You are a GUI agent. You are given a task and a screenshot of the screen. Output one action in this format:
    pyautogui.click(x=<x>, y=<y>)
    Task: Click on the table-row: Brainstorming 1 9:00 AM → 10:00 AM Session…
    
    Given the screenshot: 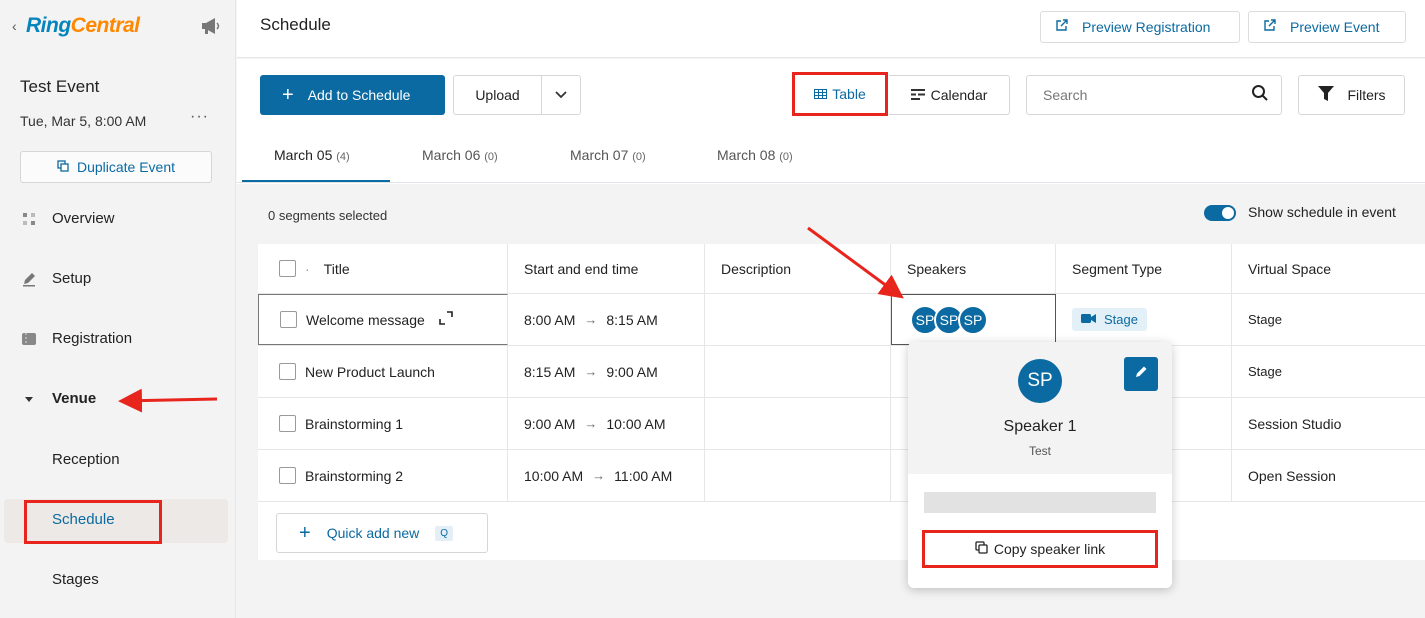 What is the action you would take?
    pyautogui.click(x=841, y=424)
    